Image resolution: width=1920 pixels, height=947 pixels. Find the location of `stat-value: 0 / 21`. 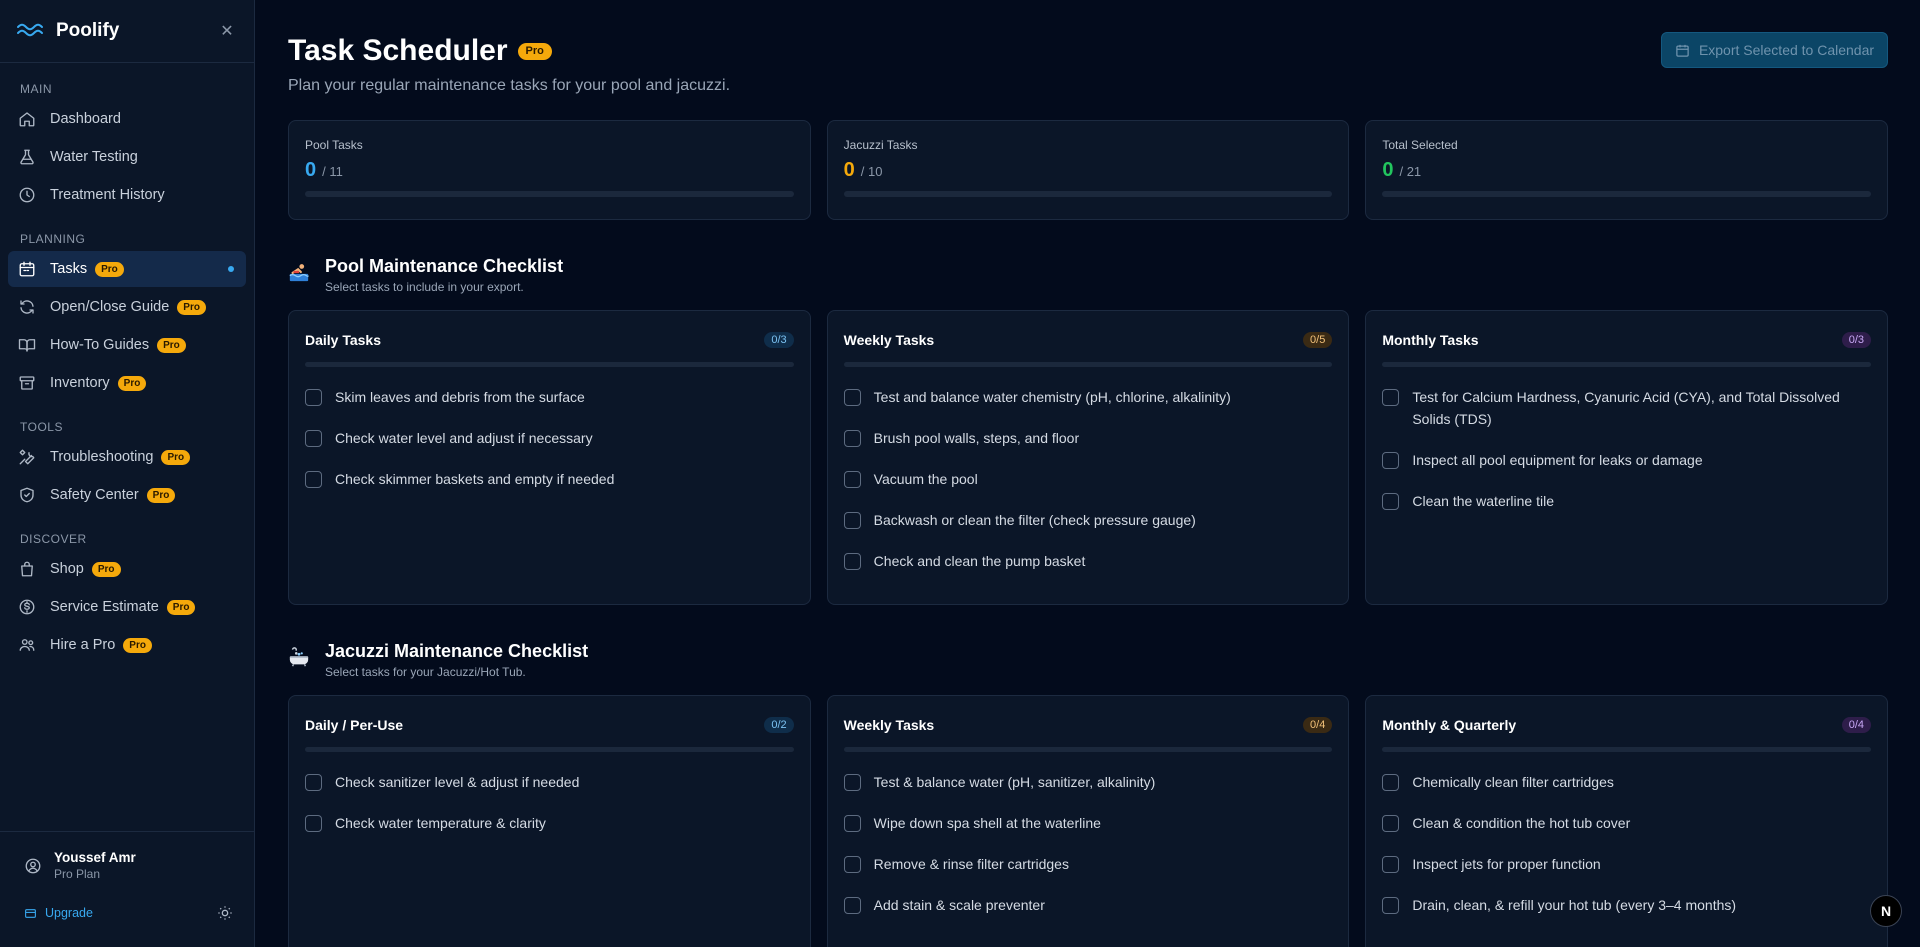

stat-value: 0 / 21 is located at coordinates (1626, 170).